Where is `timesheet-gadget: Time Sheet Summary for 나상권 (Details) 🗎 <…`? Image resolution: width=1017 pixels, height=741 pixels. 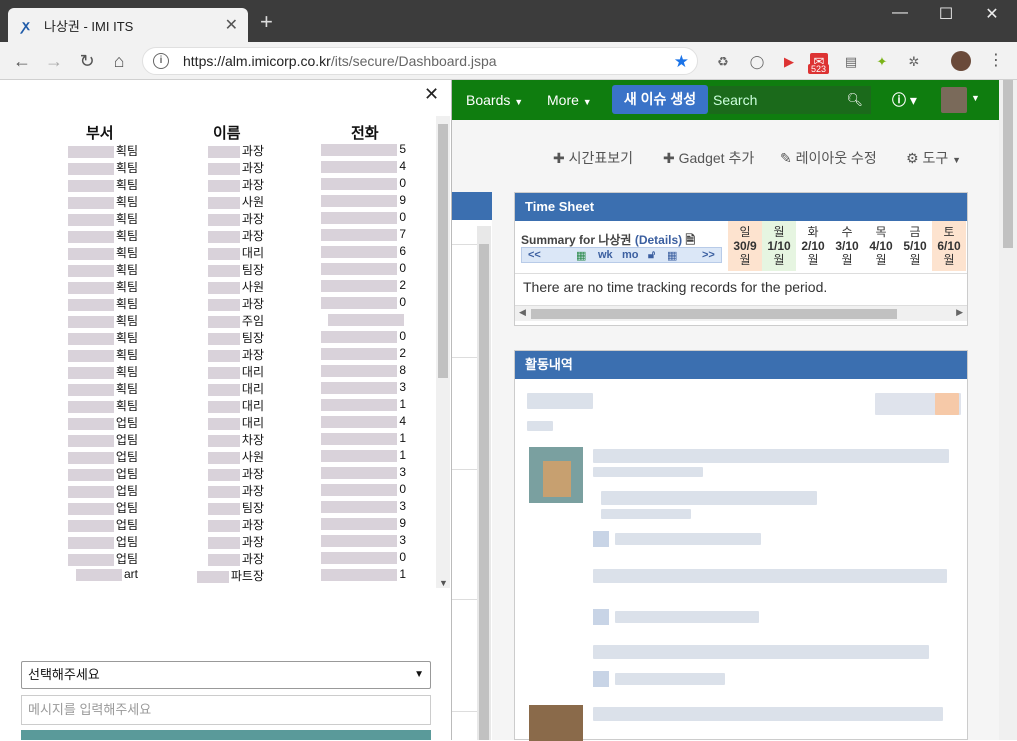
timesheet-gadget: Time Sheet Summary for 나상권 (Details) 🗎 <… is located at coordinates (741, 259).